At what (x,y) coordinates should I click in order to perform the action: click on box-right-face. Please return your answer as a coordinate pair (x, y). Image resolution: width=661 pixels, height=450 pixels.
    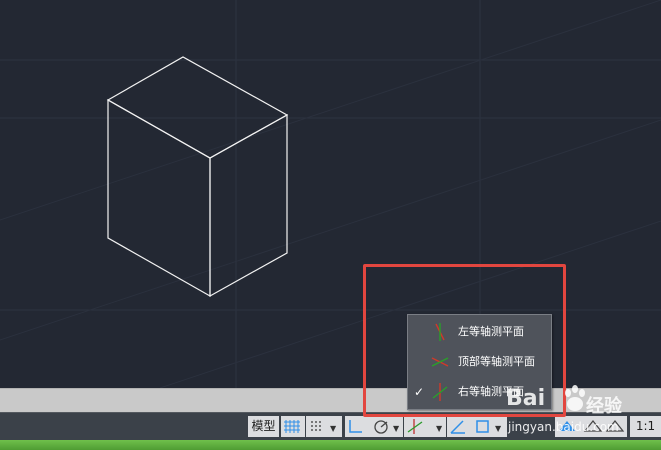
    Looking at the image, I should click on (248, 205).